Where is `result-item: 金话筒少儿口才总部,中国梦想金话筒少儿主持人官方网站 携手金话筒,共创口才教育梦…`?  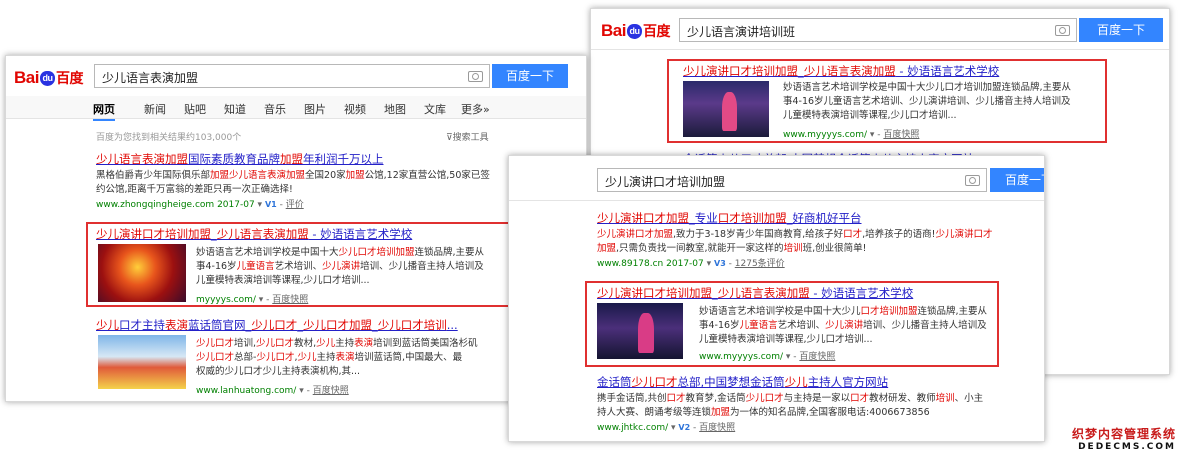 result-item: 金话筒少儿口才总部,中国梦想金话筒少儿主持人官方网站 携手金话筒,共创口才教育梦… is located at coordinates (817, 403).